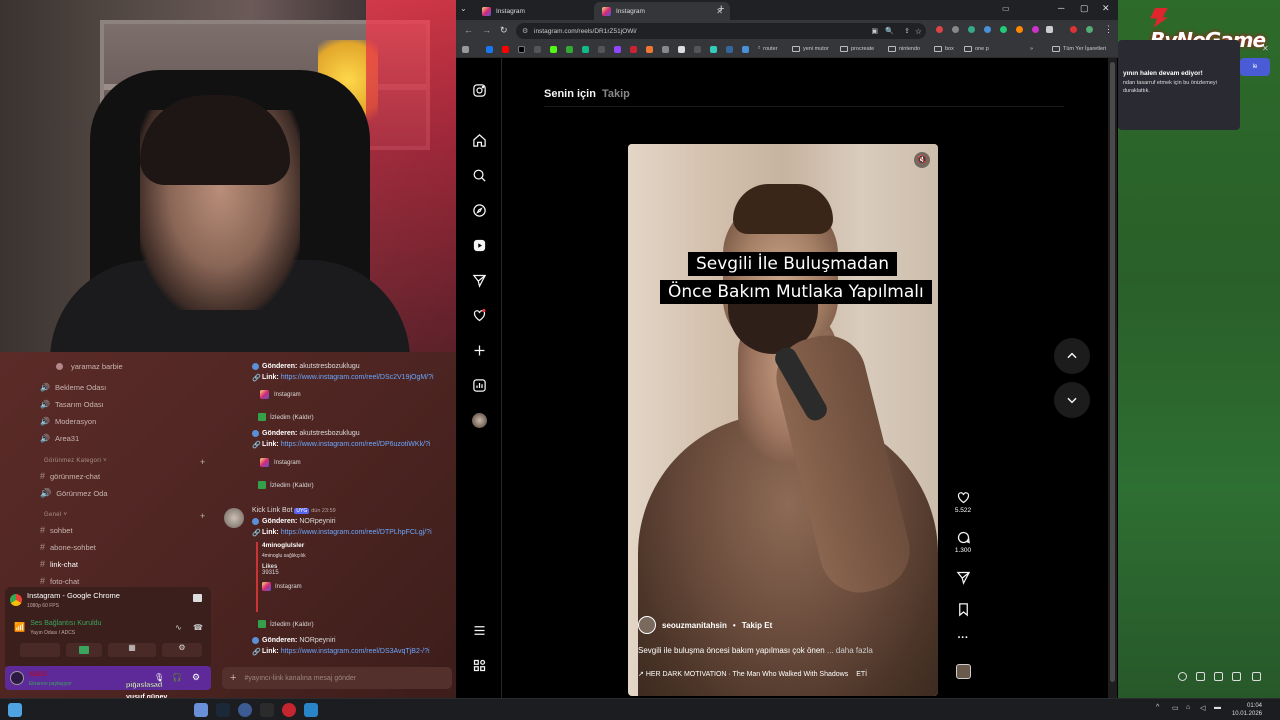  I want to click on also-from-meta-icon, so click(479, 665).